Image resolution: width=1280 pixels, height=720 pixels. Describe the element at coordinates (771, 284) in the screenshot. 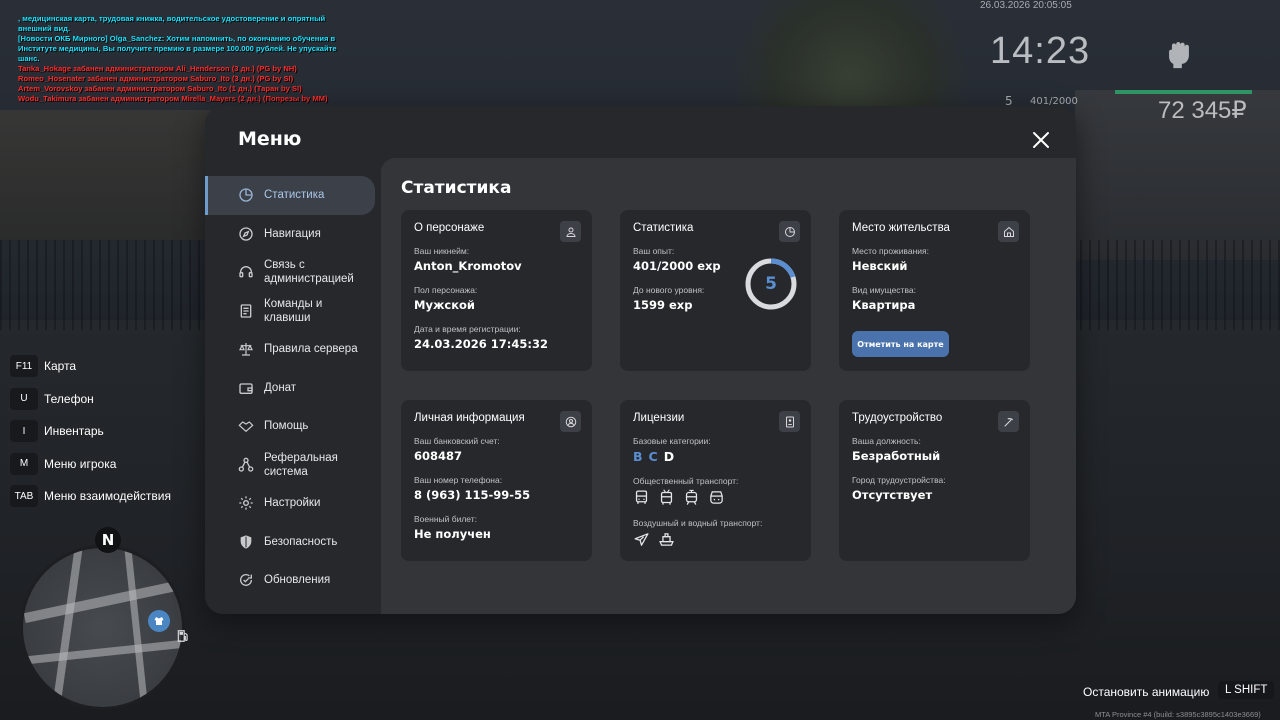

I see `level-value: 5` at that location.